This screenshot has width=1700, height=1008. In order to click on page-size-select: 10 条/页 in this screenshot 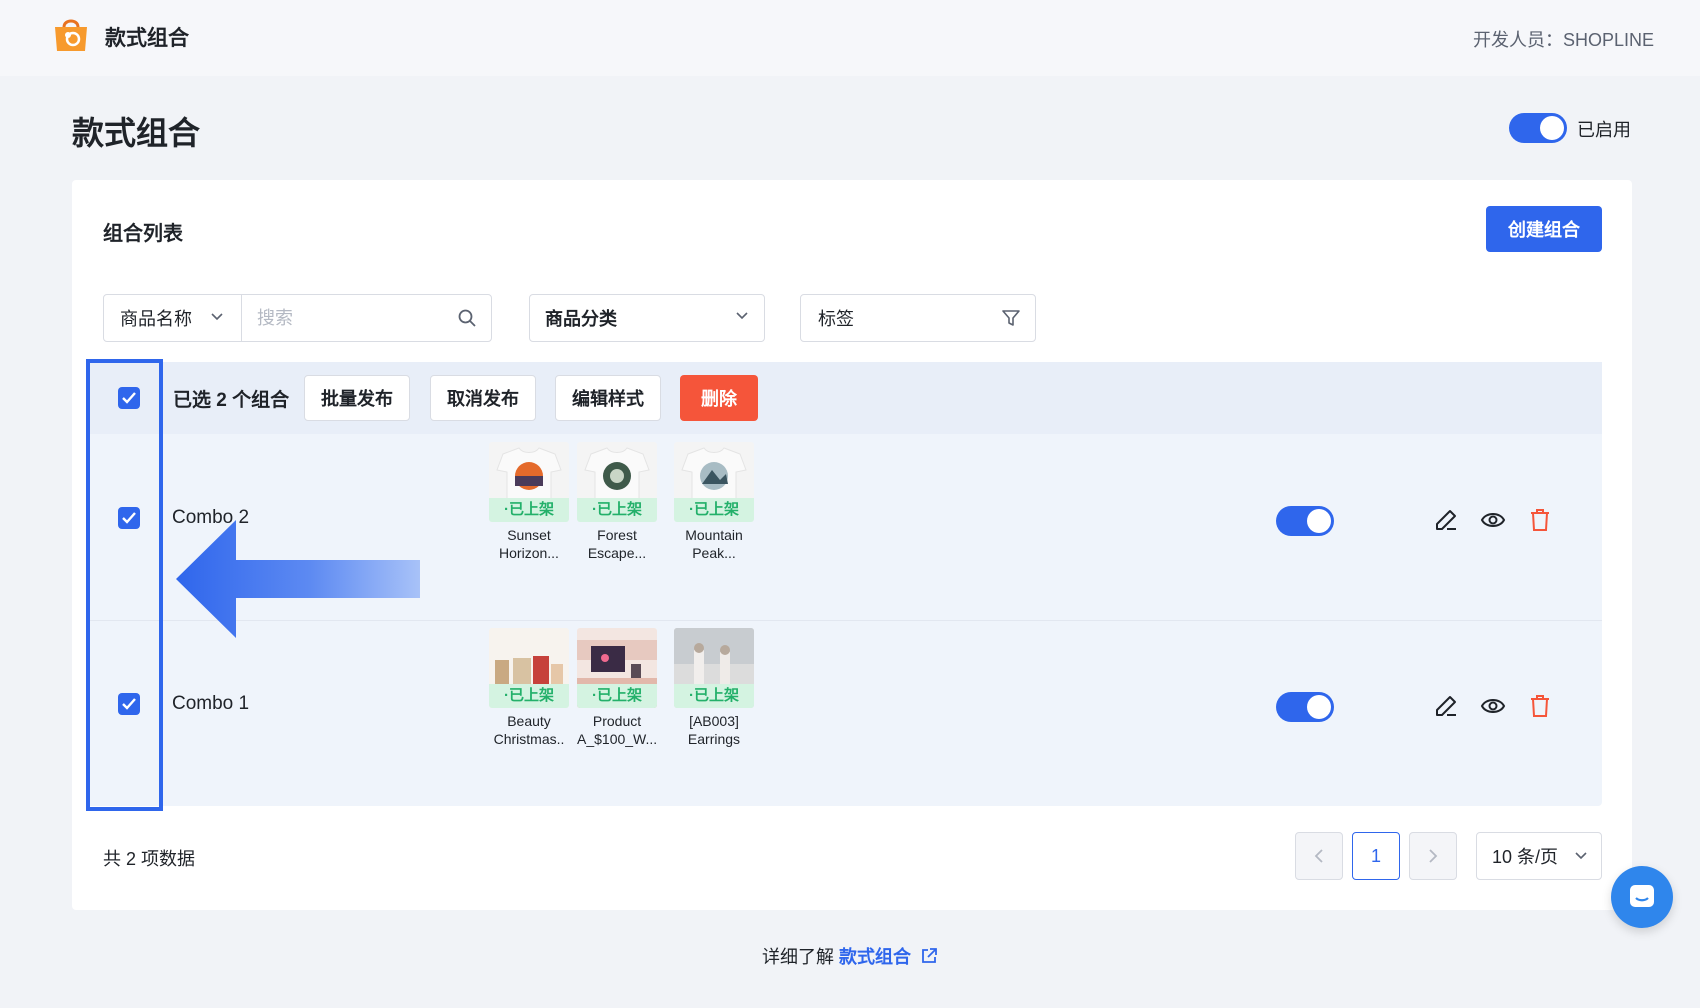, I will do `click(1539, 856)`.